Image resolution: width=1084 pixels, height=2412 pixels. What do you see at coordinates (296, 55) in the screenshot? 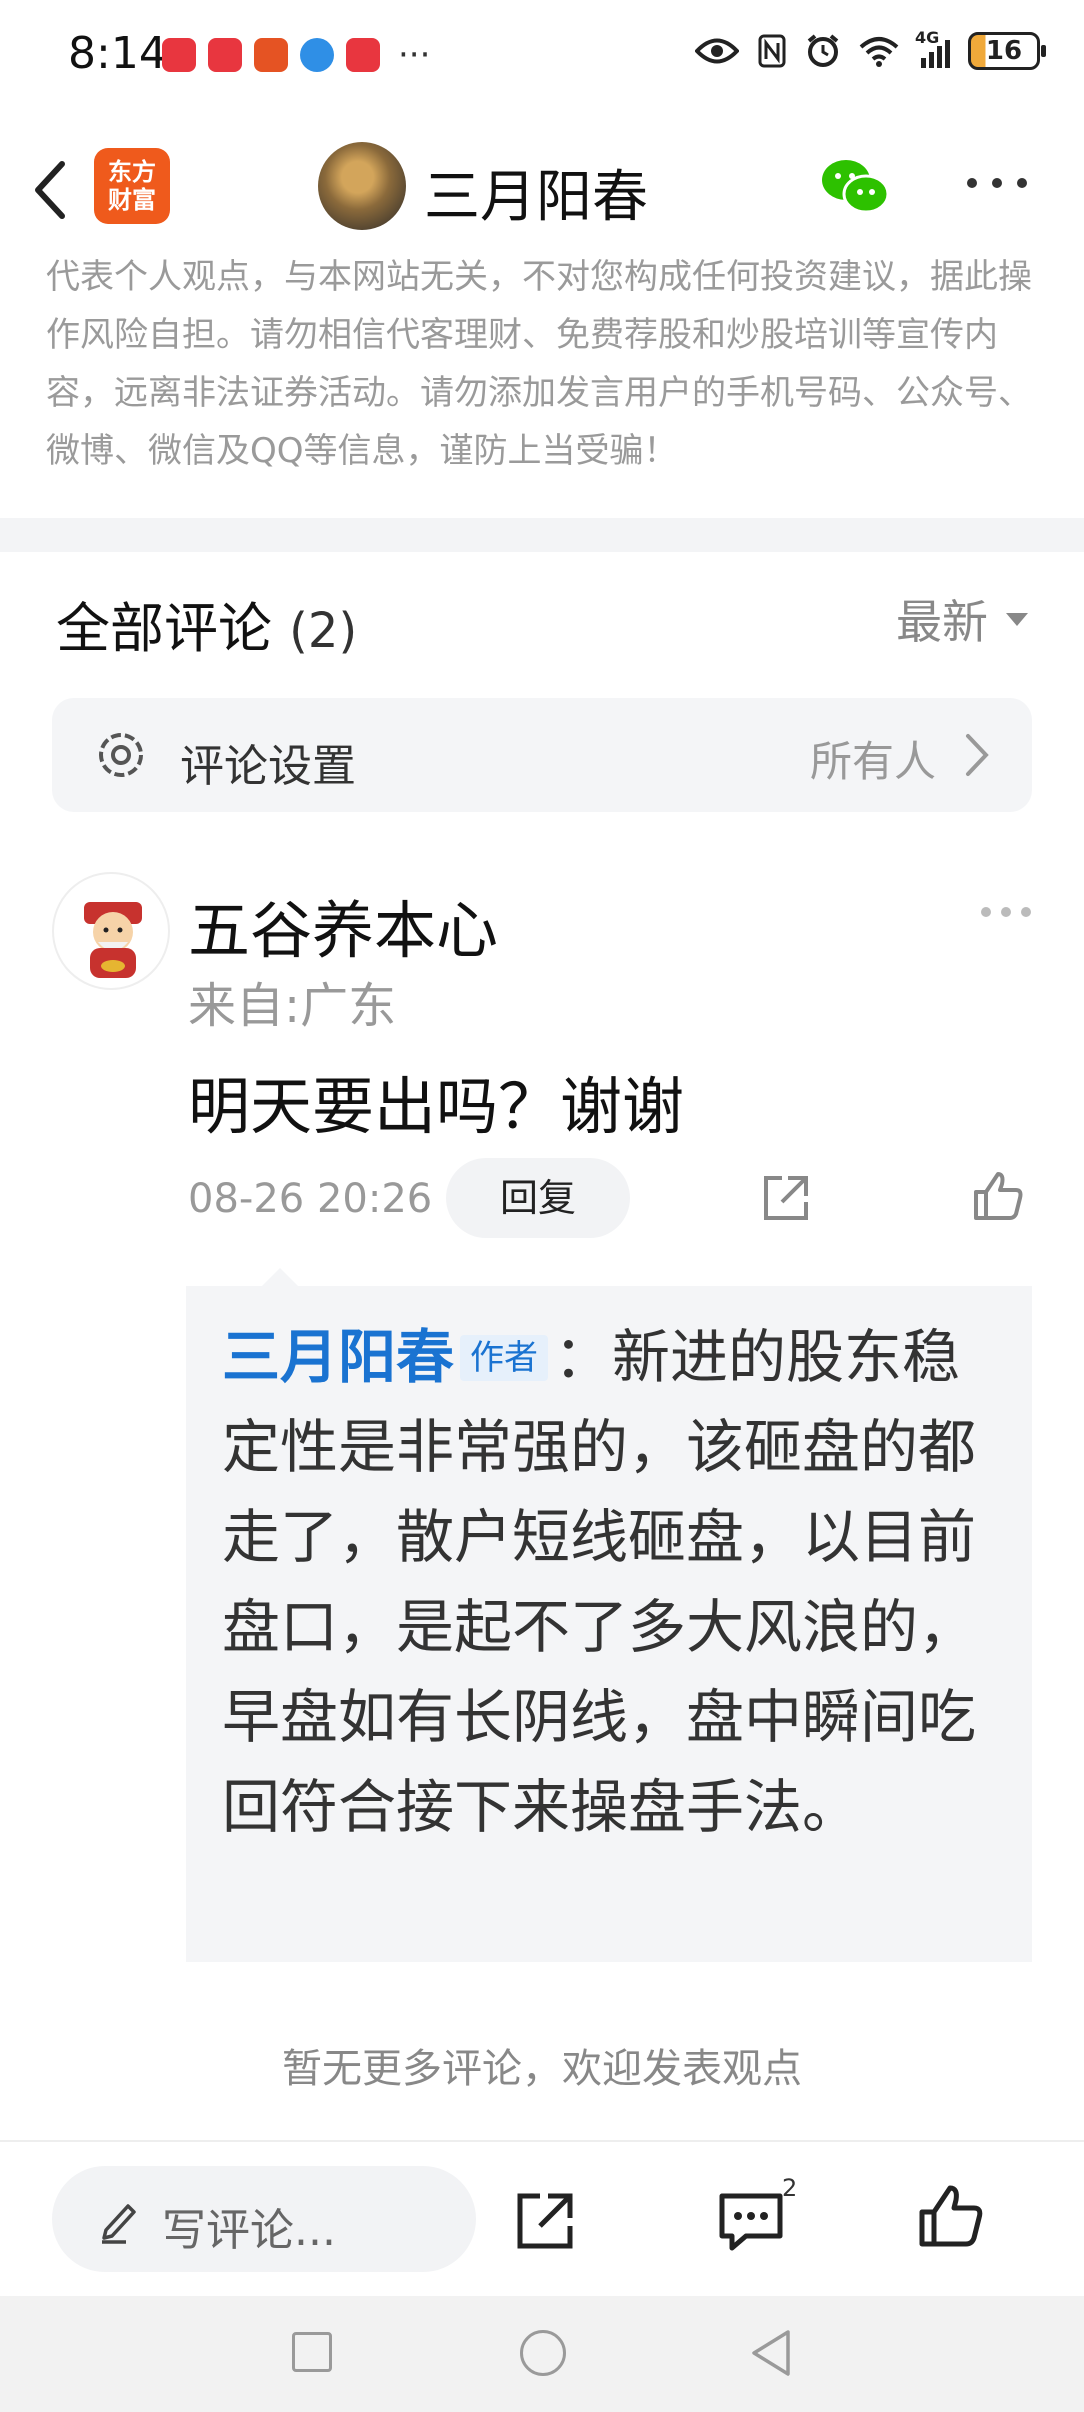
I see `notification-icons: ···` at bounding box center [296, 55].